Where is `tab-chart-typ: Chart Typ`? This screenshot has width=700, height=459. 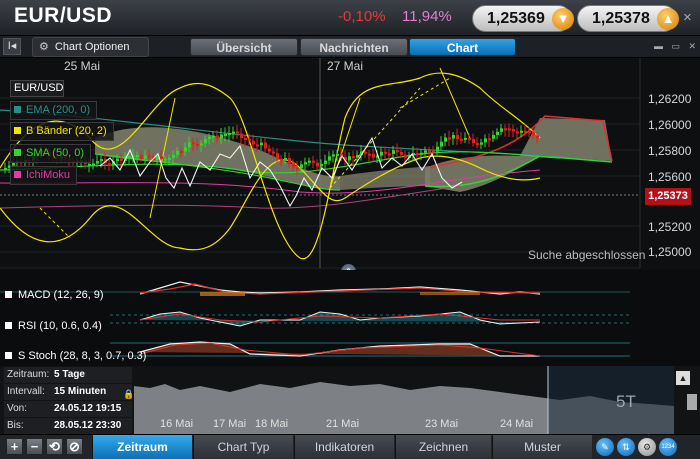 tab-chart-typ: Chart Typ is located at coordinates (243, 447).